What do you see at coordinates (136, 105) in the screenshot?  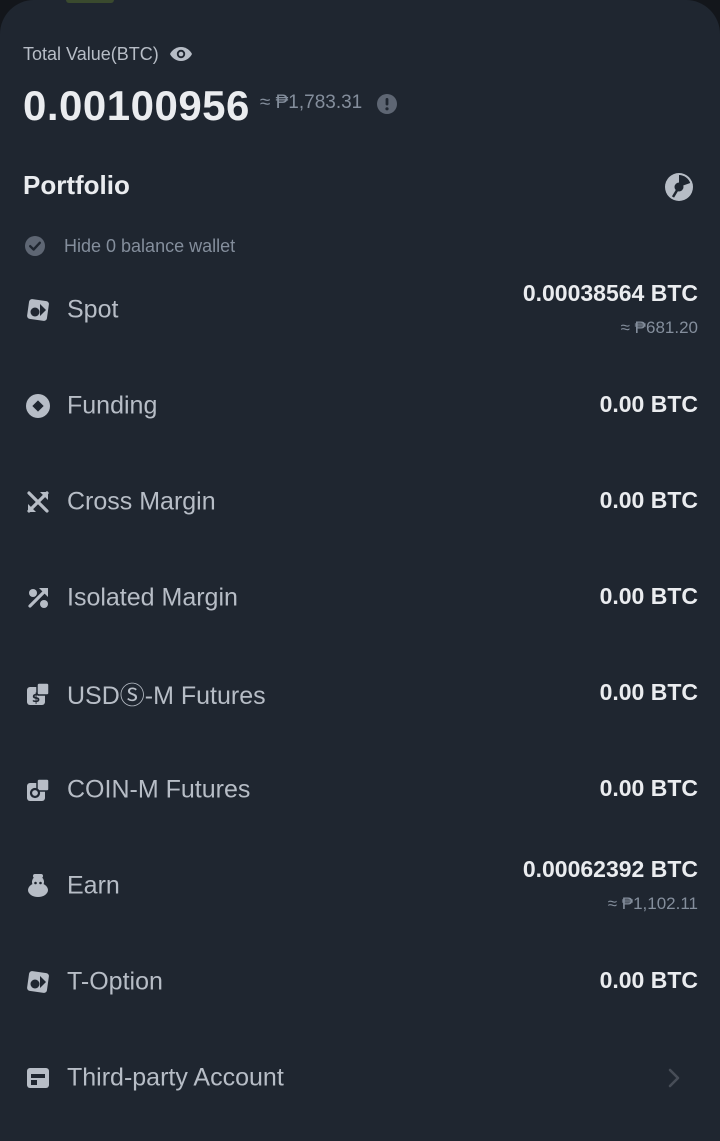 I see `total-value-amount: 0.00100956` at bounding box center [136, 105].